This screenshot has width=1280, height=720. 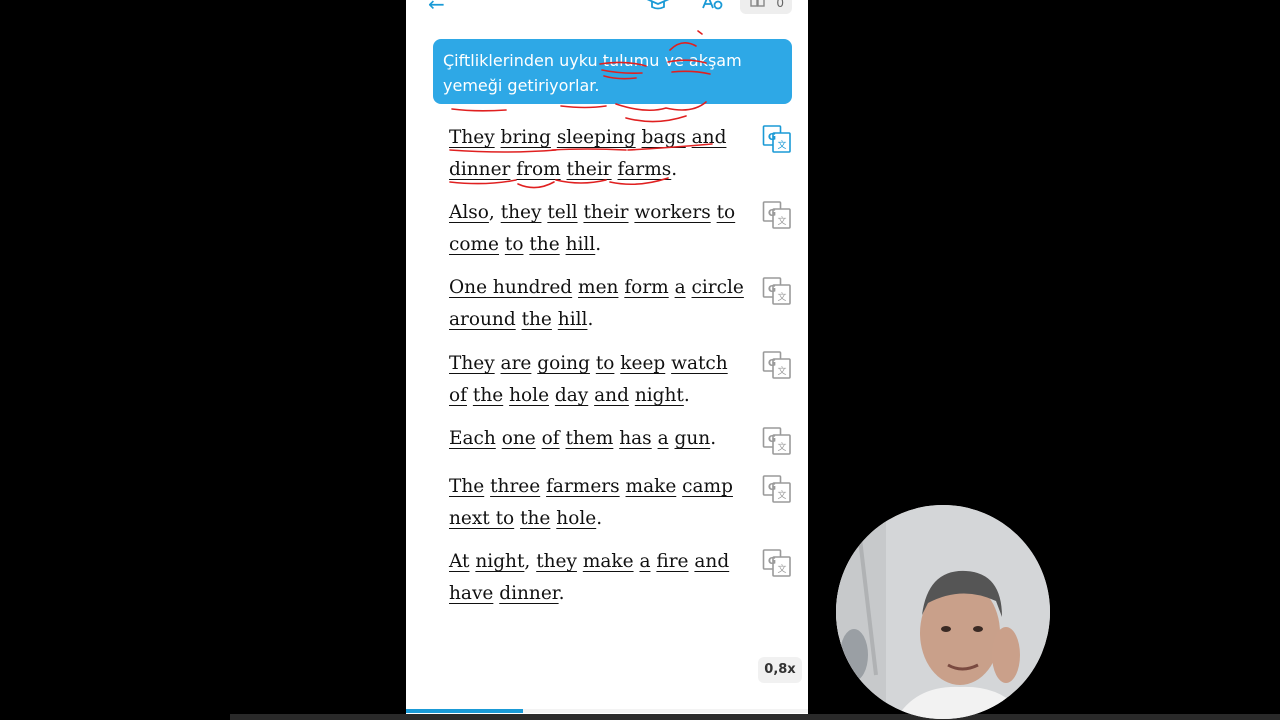 I want to click on word: Also, so click(x=469, y=212).